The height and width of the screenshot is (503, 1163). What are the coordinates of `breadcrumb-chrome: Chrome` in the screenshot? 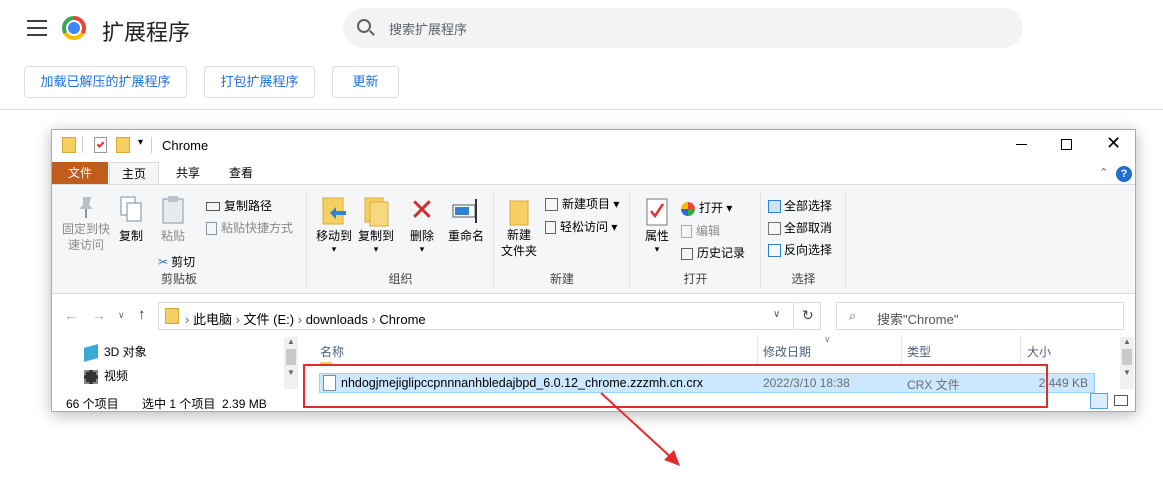 It's located at (402, 319).